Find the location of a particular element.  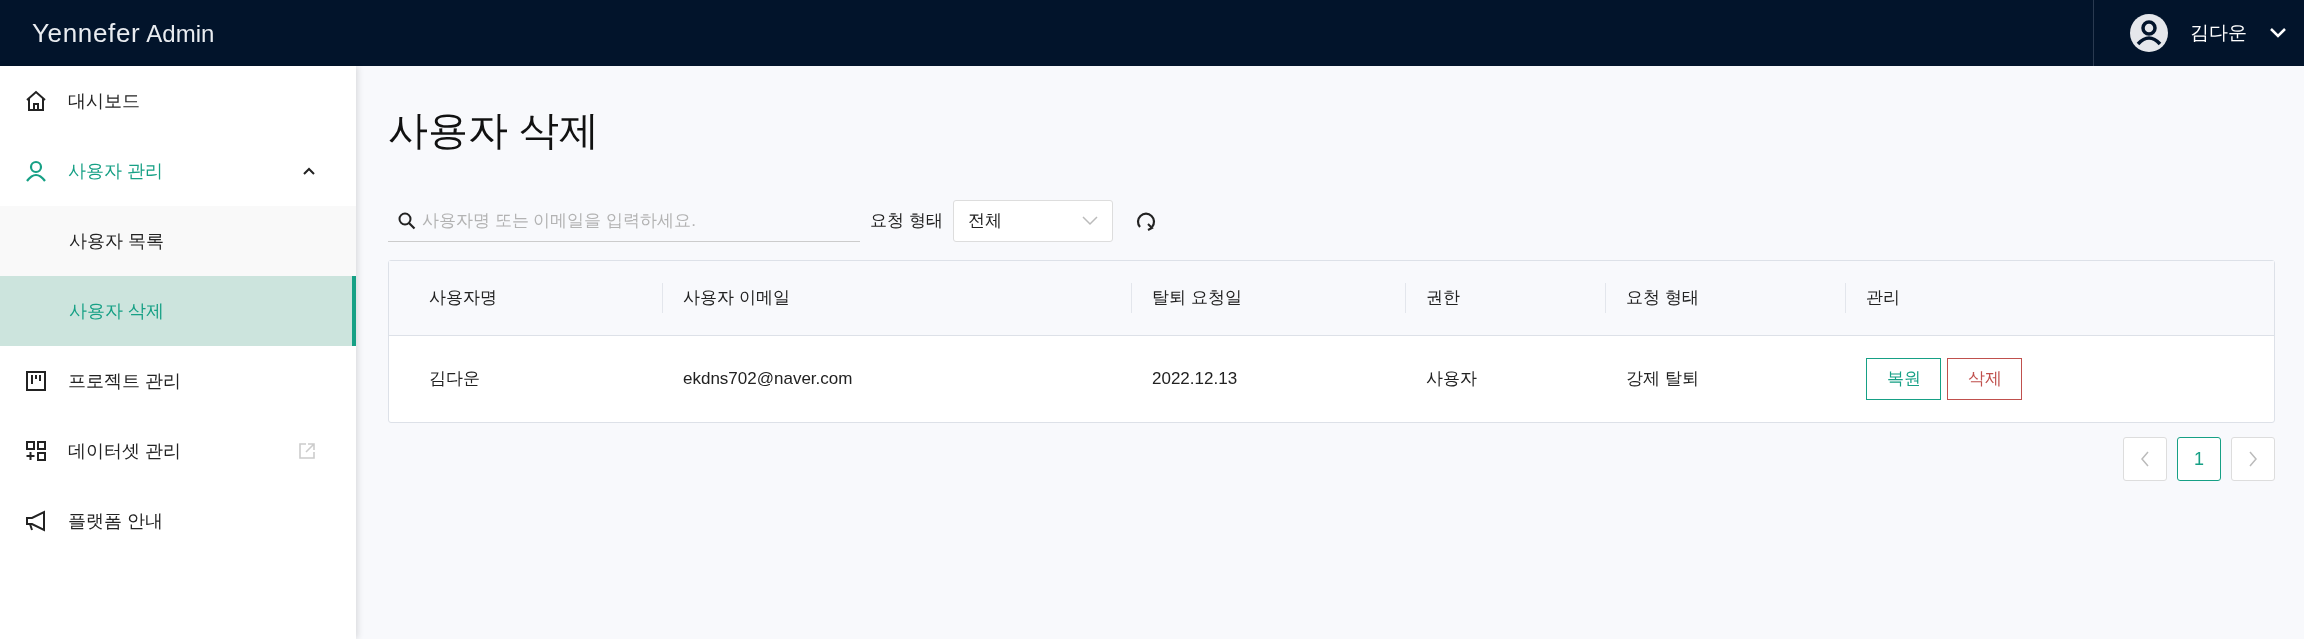

column-header: 권한 is located at coordinates (1443, 298).